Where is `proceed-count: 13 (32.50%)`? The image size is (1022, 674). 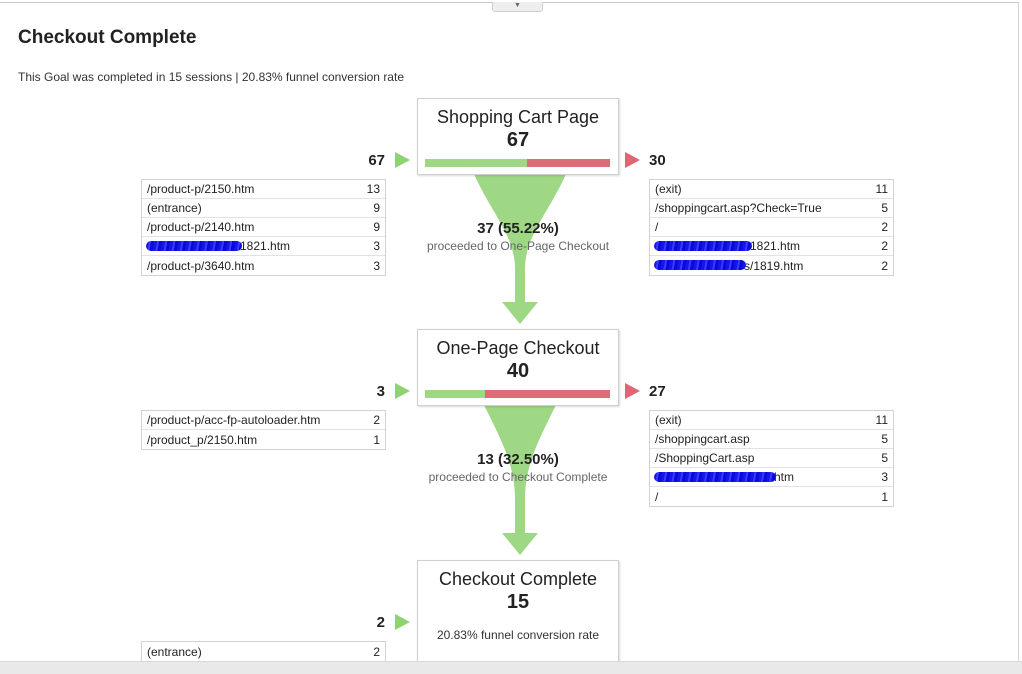 proceed-count: 13 (32.50%) is located at coordinates (518, 459).